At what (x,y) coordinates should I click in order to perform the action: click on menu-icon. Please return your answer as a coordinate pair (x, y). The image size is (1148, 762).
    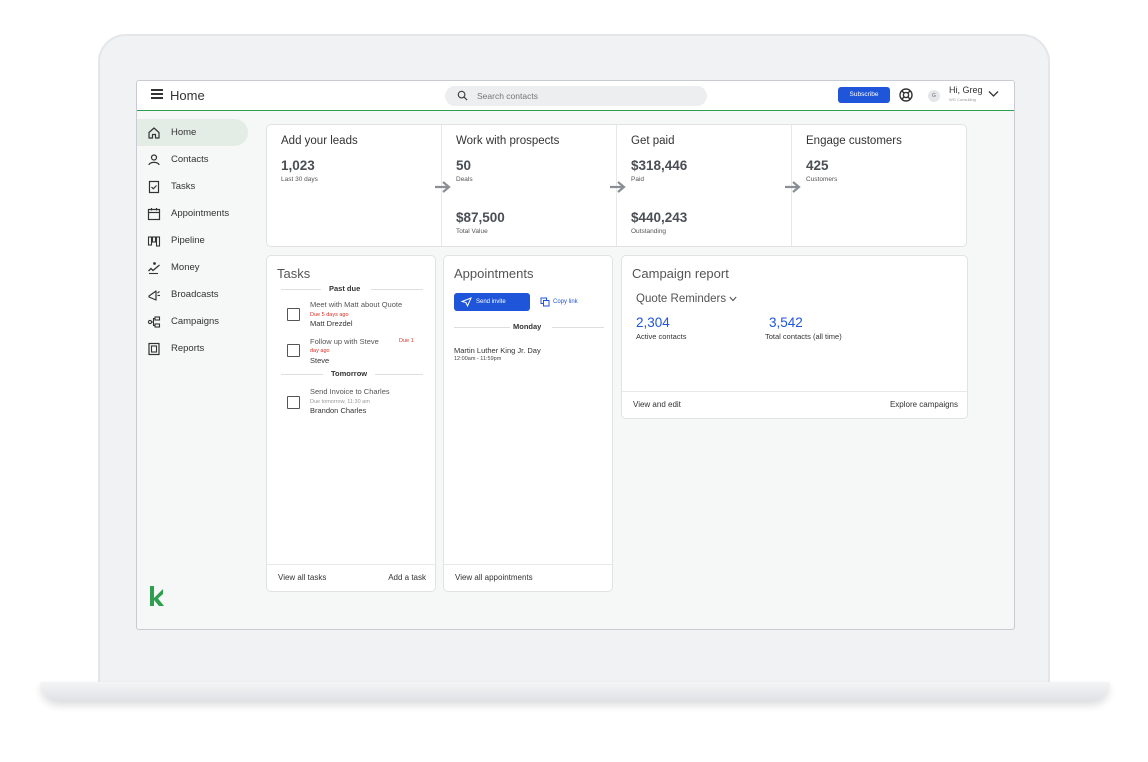
    Looking at the image, I should click on (157, 94).